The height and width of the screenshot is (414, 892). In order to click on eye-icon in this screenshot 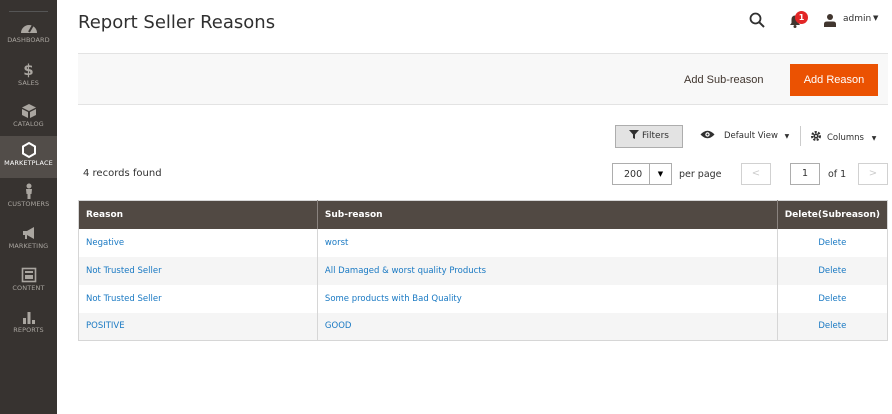, I will do `click(707, 134)`.